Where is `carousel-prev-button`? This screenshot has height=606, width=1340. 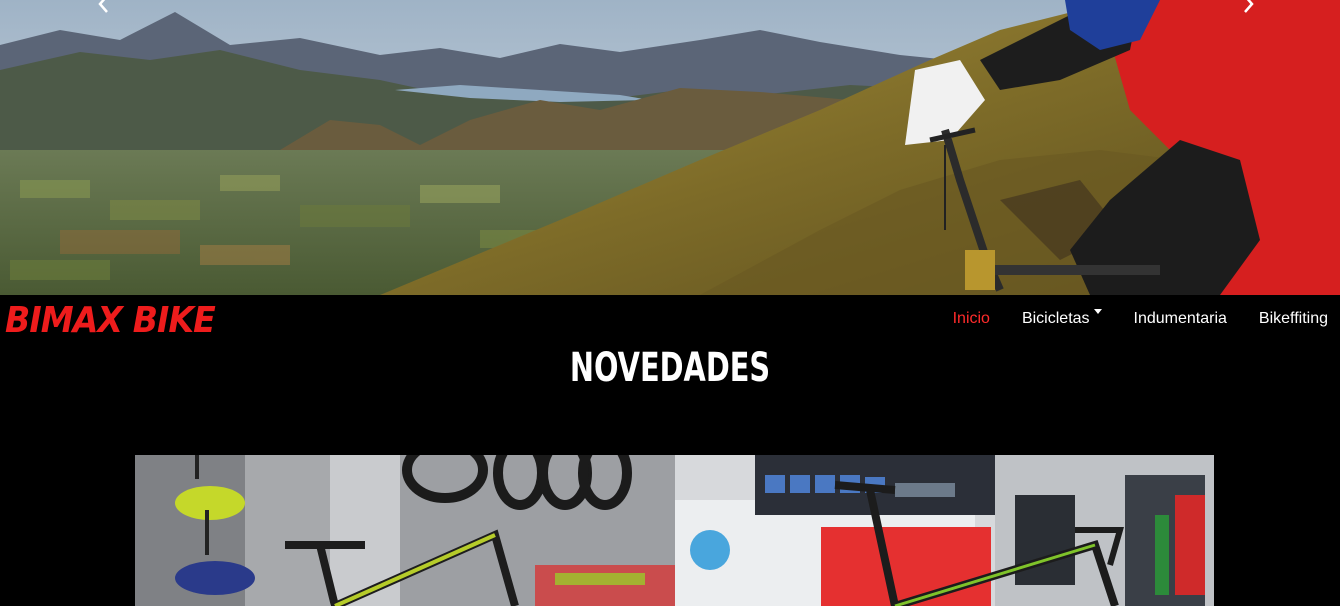
carousel-prev-button is located at coordinates (104, 7).